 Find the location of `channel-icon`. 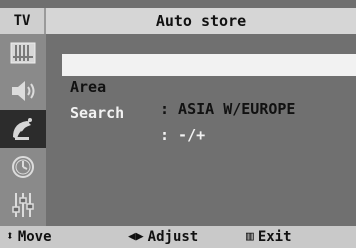

channel-icon is located at coordinates (22, 129).